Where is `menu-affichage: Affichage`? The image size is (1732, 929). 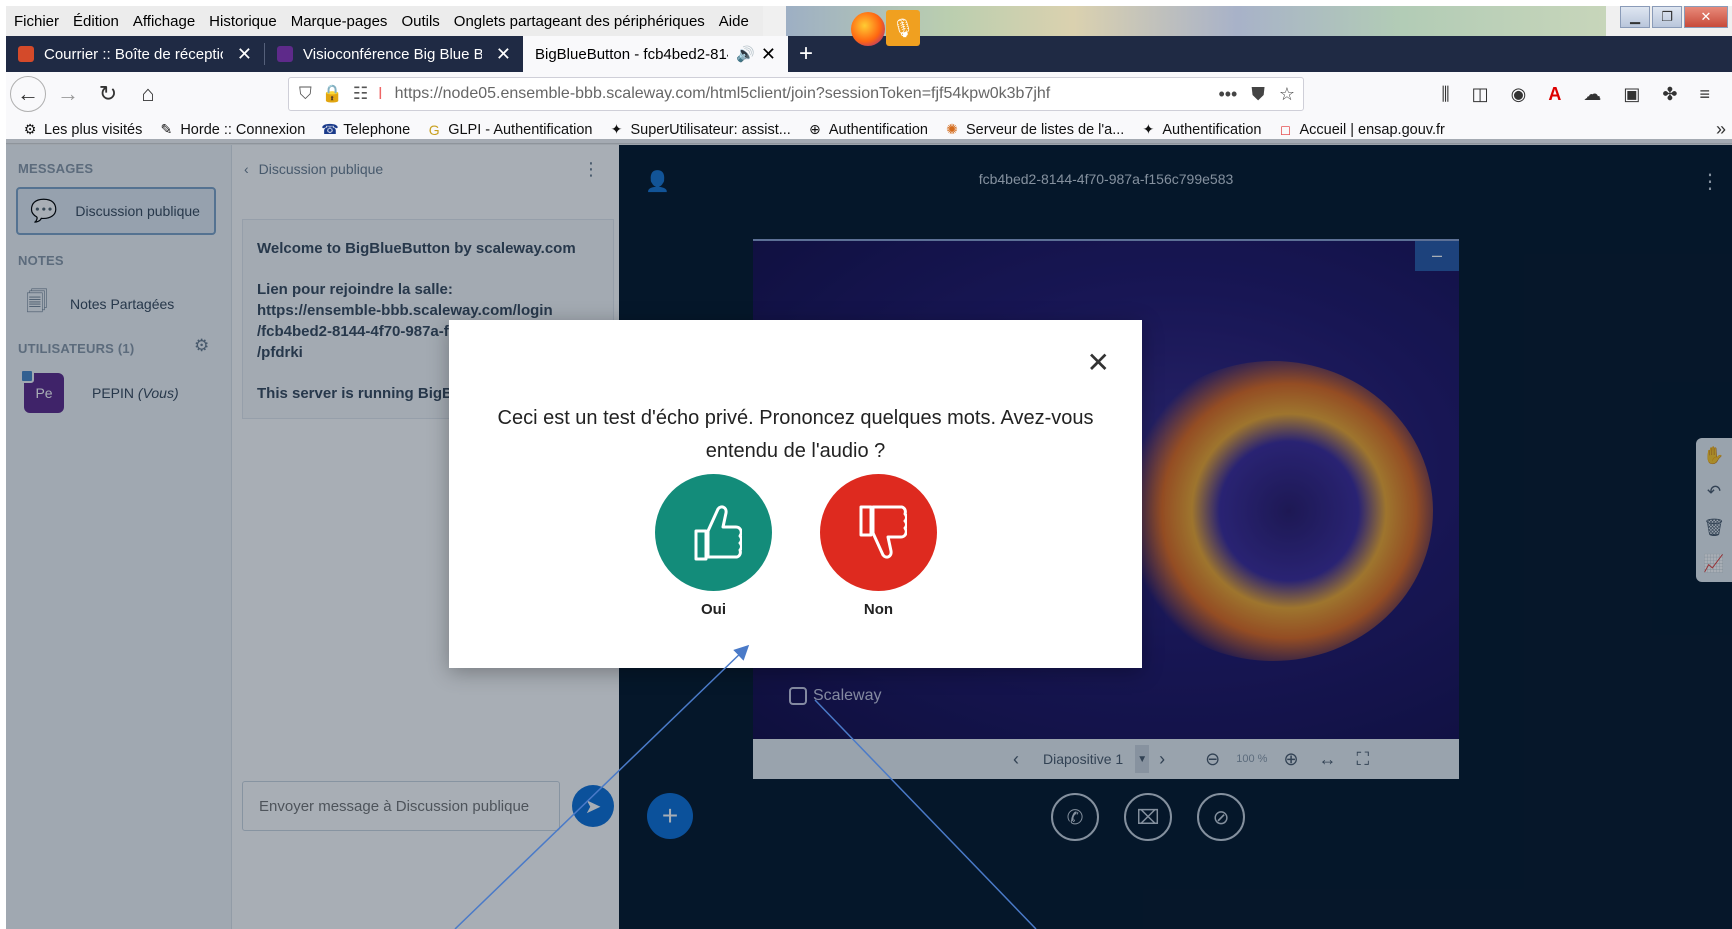 menu-affichage: Affichage is located at coordinates (164, 21).